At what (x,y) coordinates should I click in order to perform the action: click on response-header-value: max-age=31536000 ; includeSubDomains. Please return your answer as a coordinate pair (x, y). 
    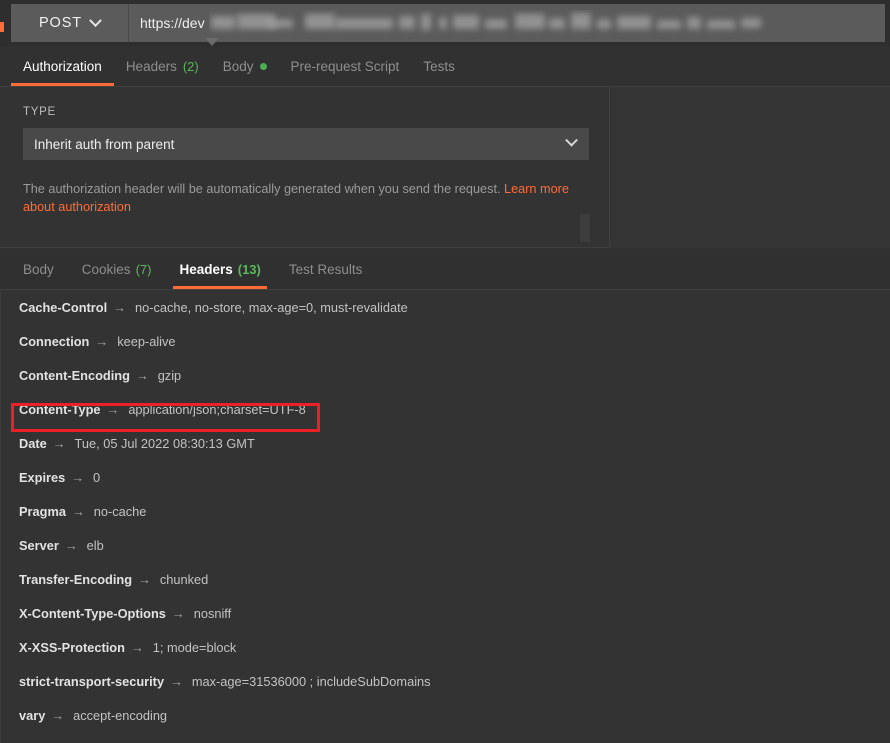
    Looking at the image, I should click on (311, 681).